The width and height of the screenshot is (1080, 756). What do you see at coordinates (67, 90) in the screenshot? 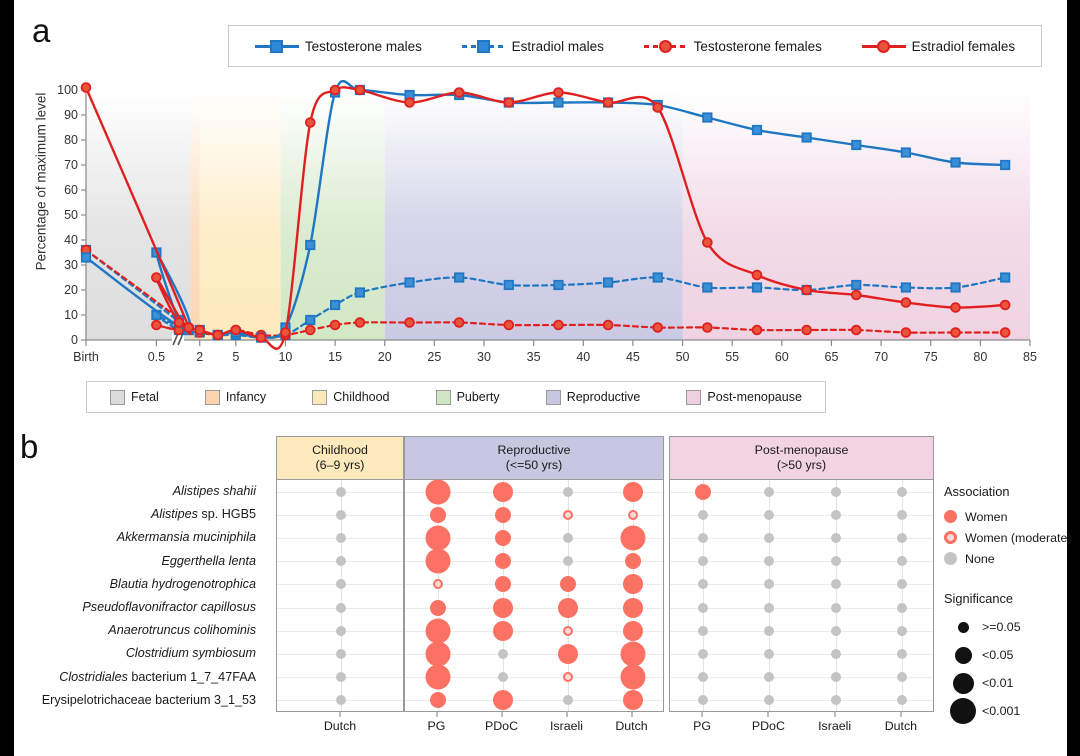
I see `svg-text: 100` at bounding box center [67, 90].